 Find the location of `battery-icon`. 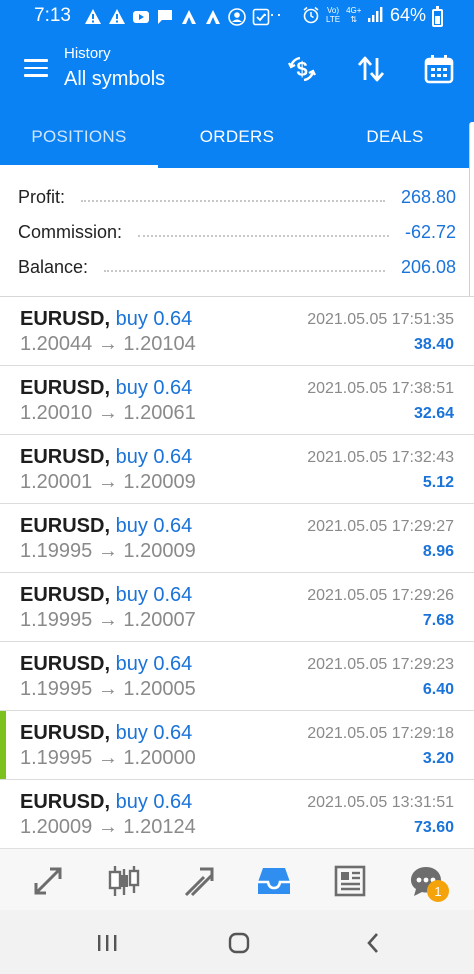

battery-icon is located at coordinates (437, 16).